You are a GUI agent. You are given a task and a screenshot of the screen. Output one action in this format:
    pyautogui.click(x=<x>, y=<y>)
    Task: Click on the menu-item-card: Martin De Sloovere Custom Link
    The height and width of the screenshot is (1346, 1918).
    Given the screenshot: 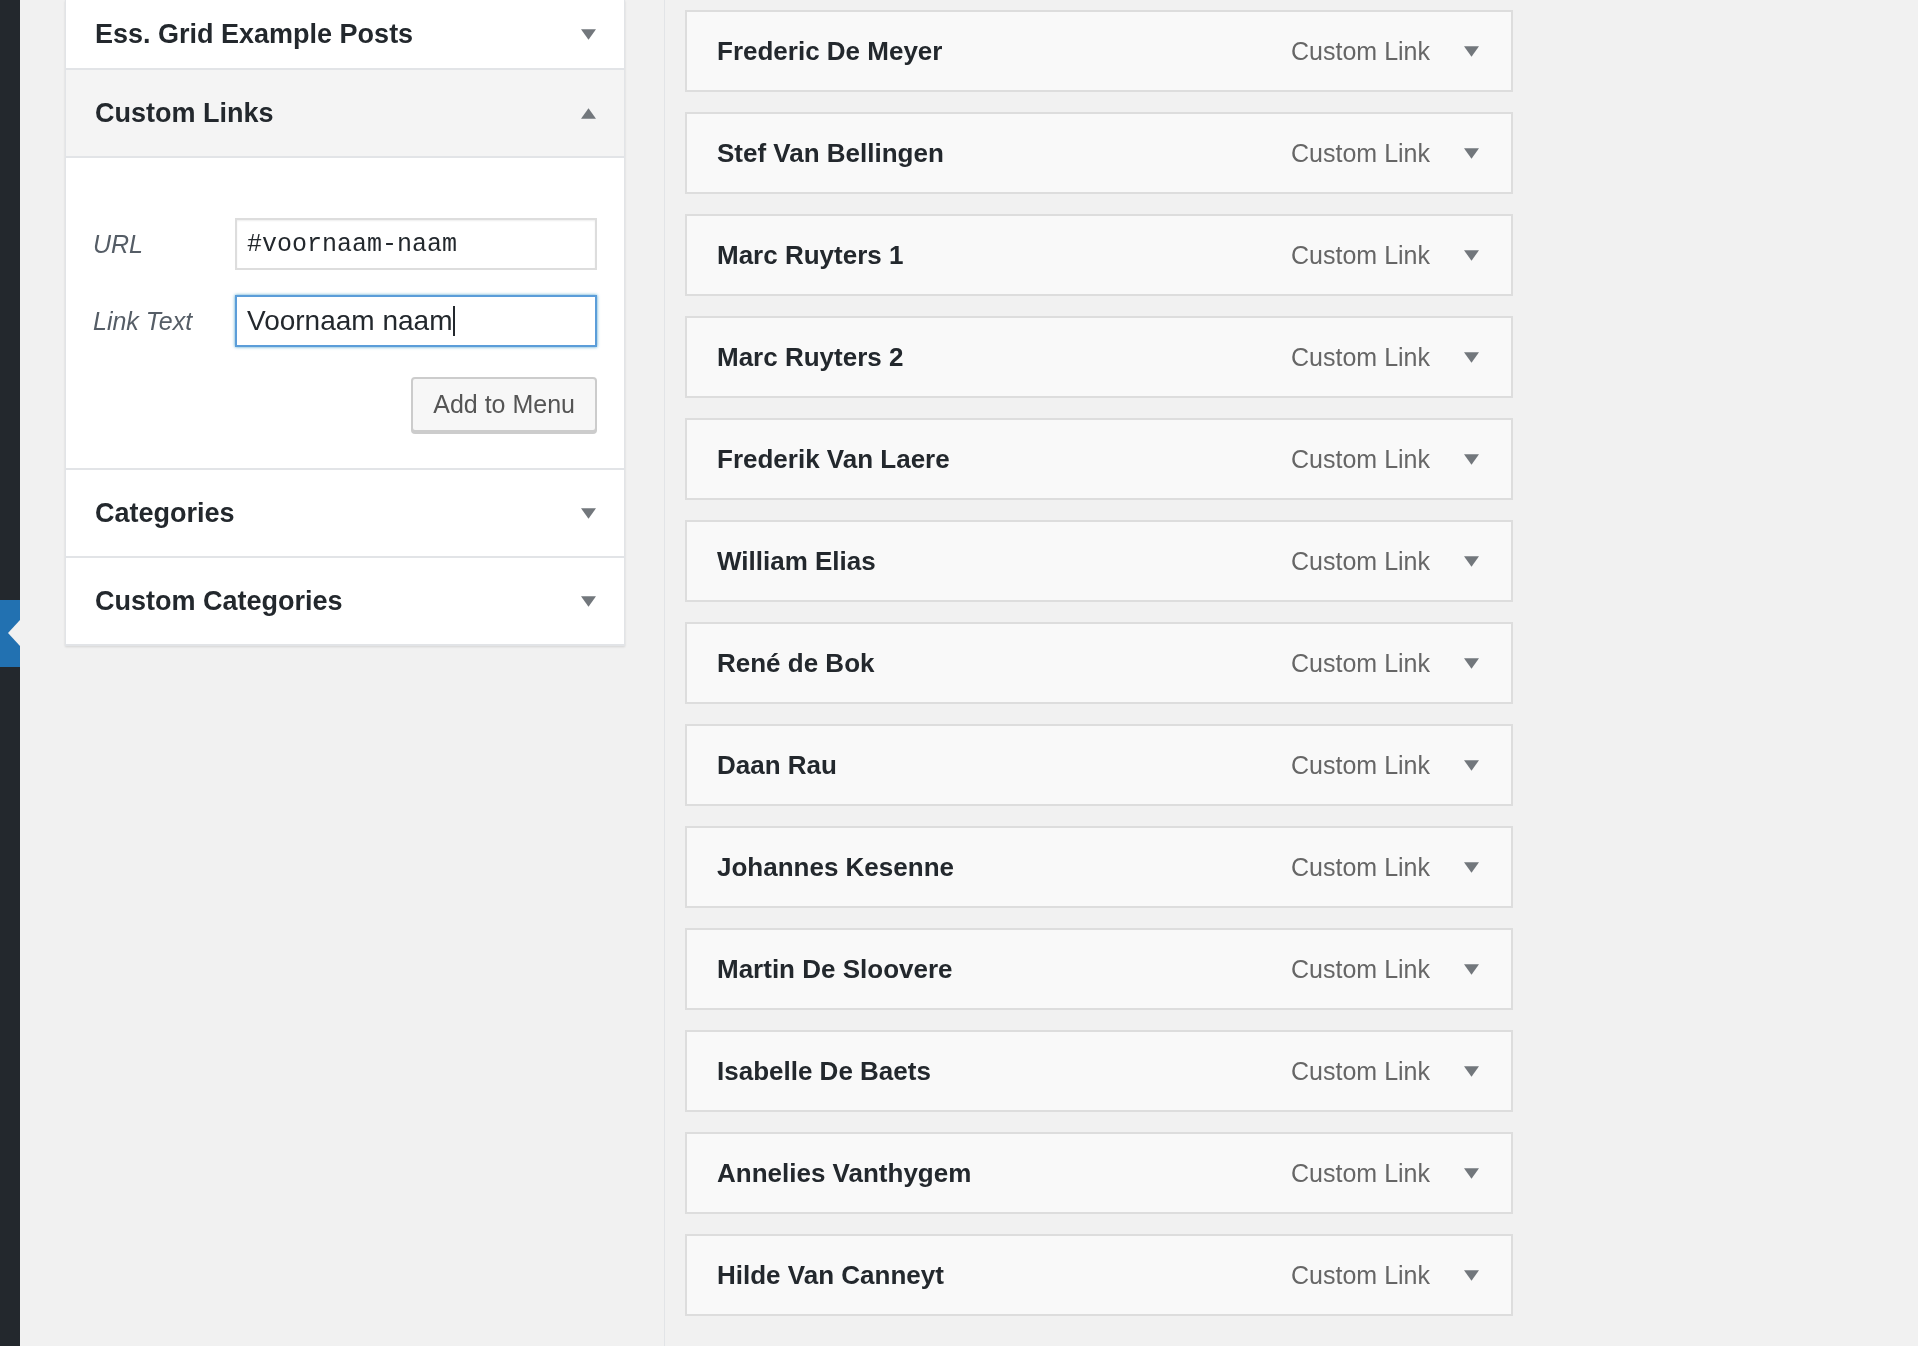 What is the action you would take?
    pyautogui.click(x=1099, y=969)
    